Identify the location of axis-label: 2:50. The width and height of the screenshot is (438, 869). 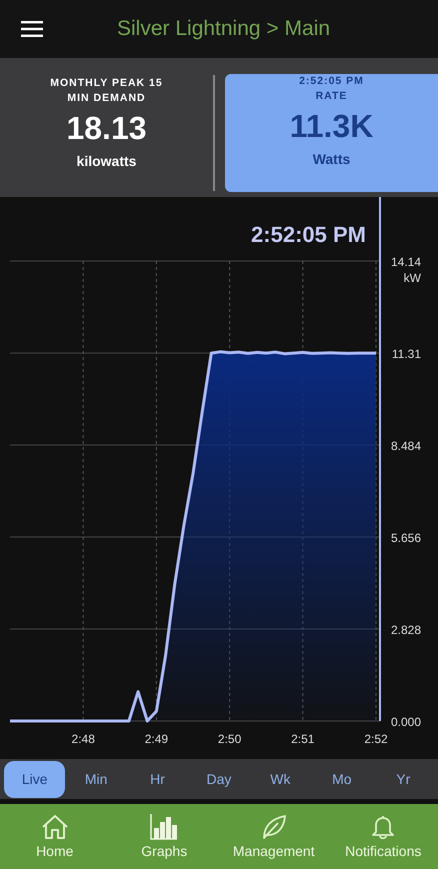
(230, 739).